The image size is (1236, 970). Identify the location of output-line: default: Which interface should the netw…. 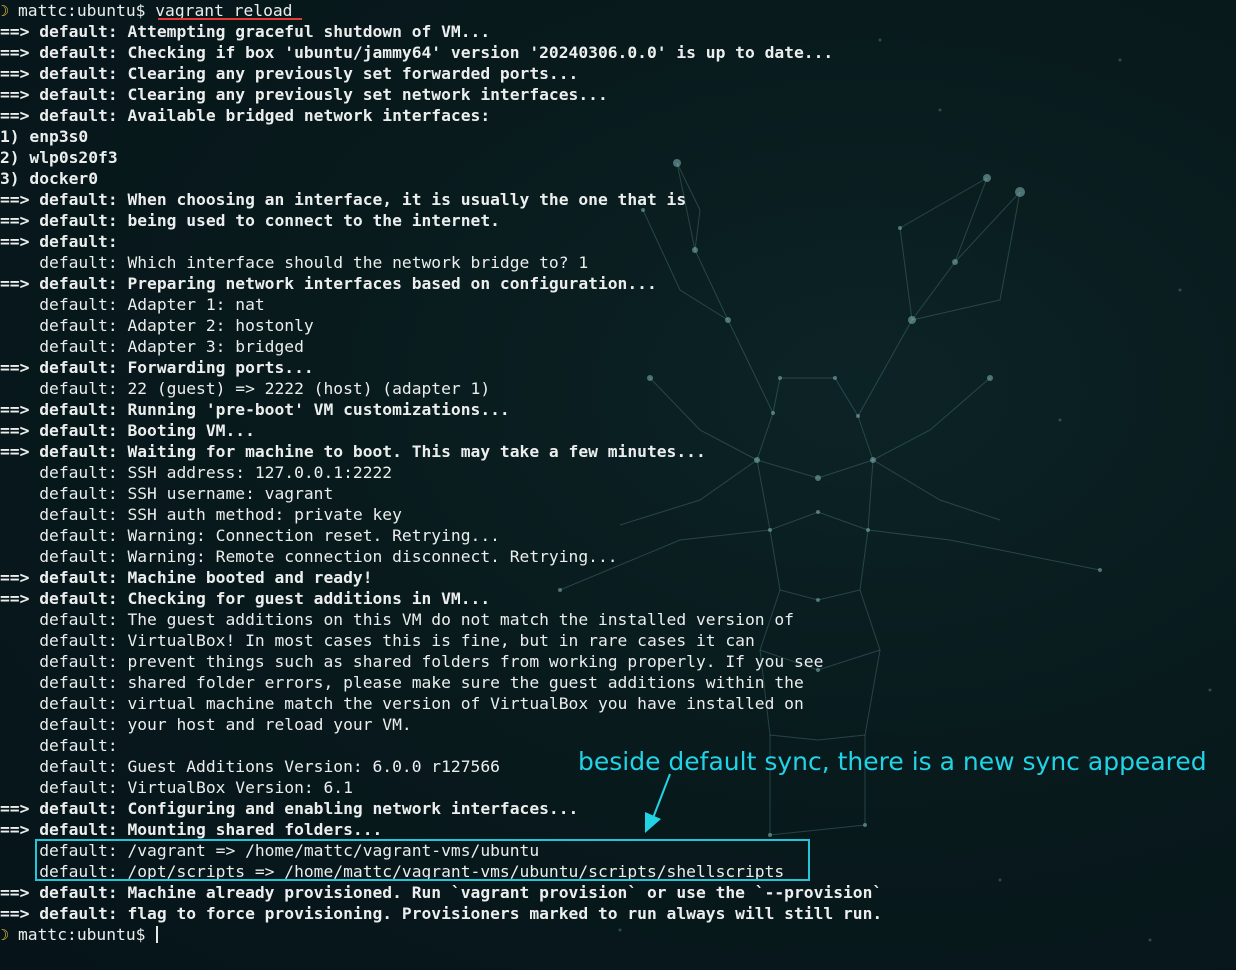
(294, 262).